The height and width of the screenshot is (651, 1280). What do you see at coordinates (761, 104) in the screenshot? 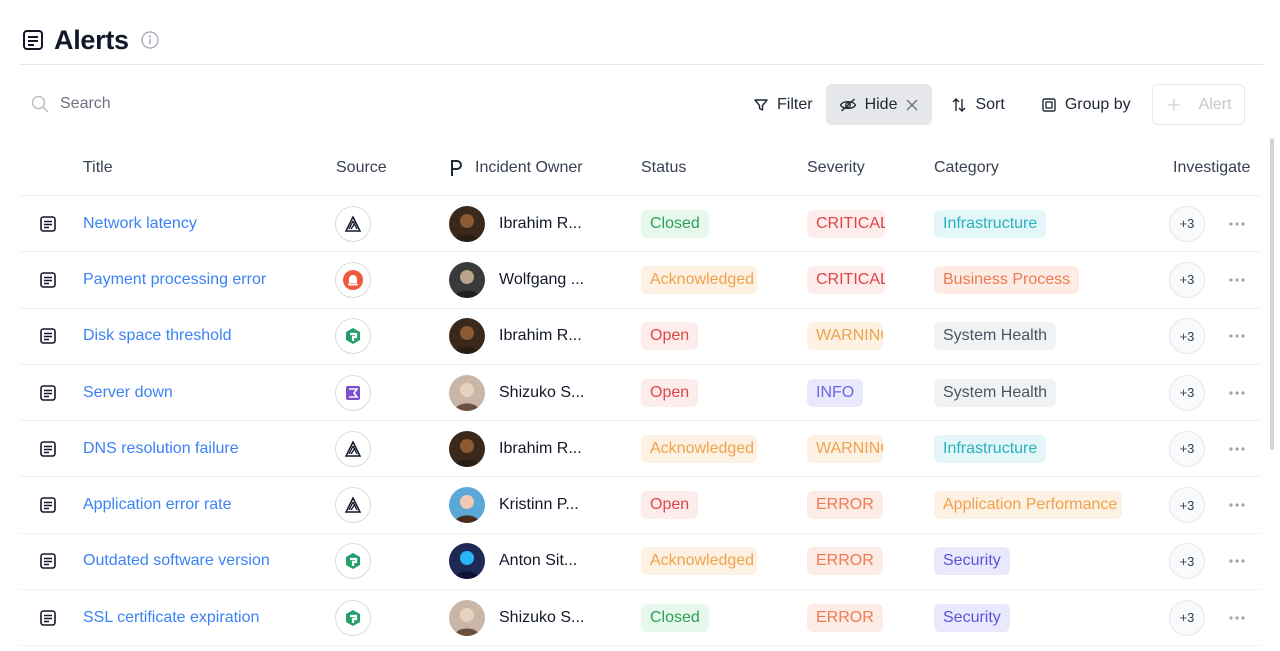
I see `filter-icon` at bounding box center [761, 104].